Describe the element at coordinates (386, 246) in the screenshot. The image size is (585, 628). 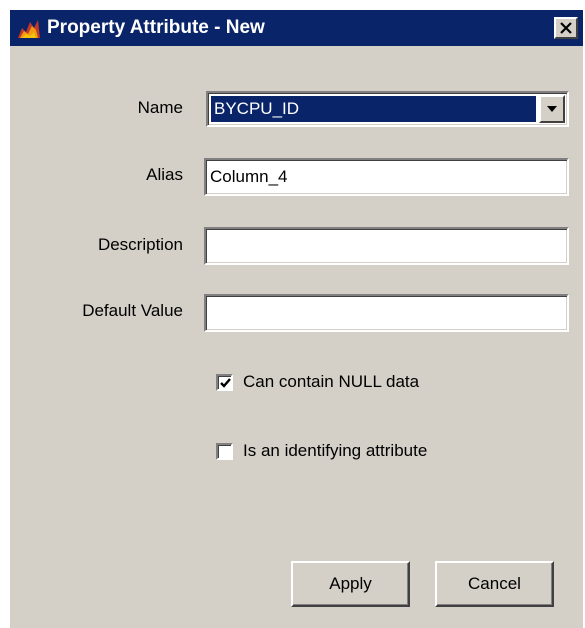
I see `description-input` at that location.